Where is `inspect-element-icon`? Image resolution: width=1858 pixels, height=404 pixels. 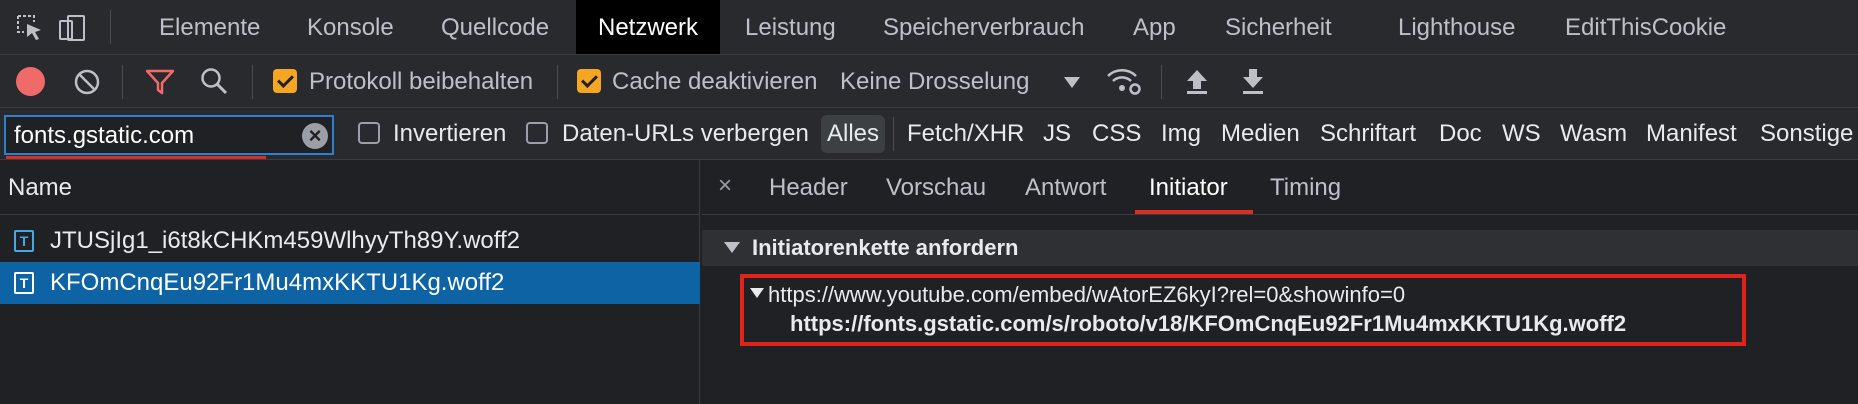
inspect-element-icon is located at coordinates (30, 28).